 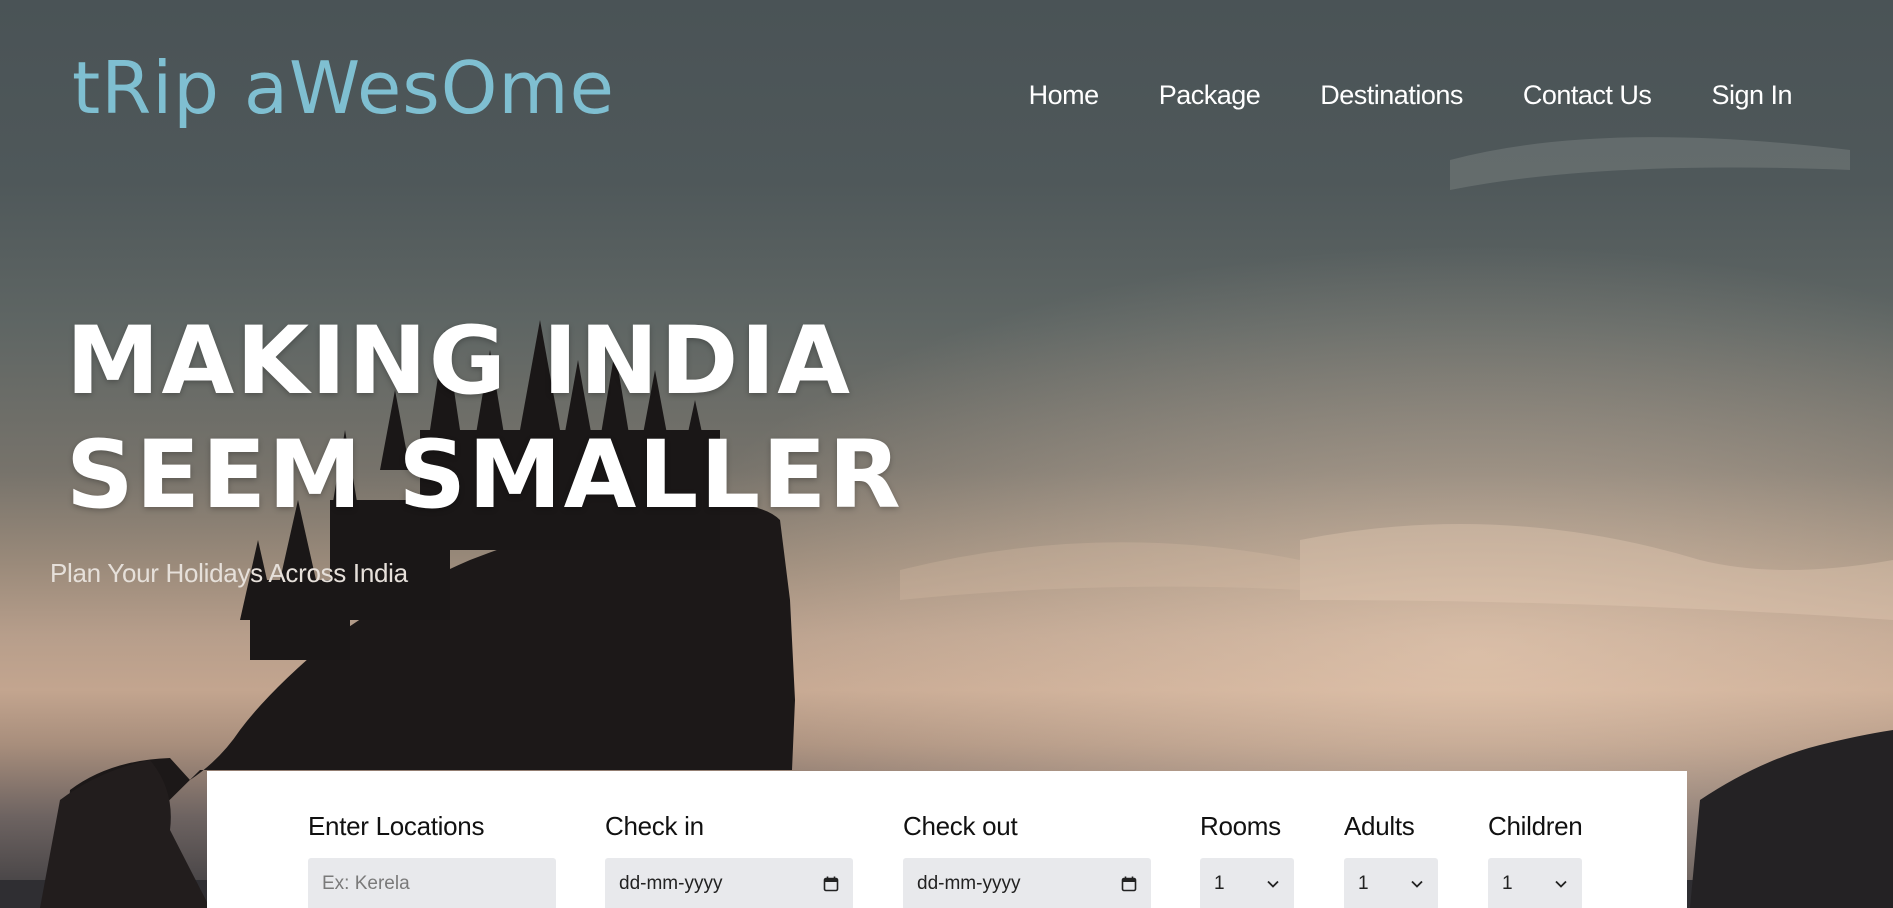 What do you see at coordinates (1379, 826) in the screenshot?
I see `adults-label: Adults` at bounding box center [1379, 826].